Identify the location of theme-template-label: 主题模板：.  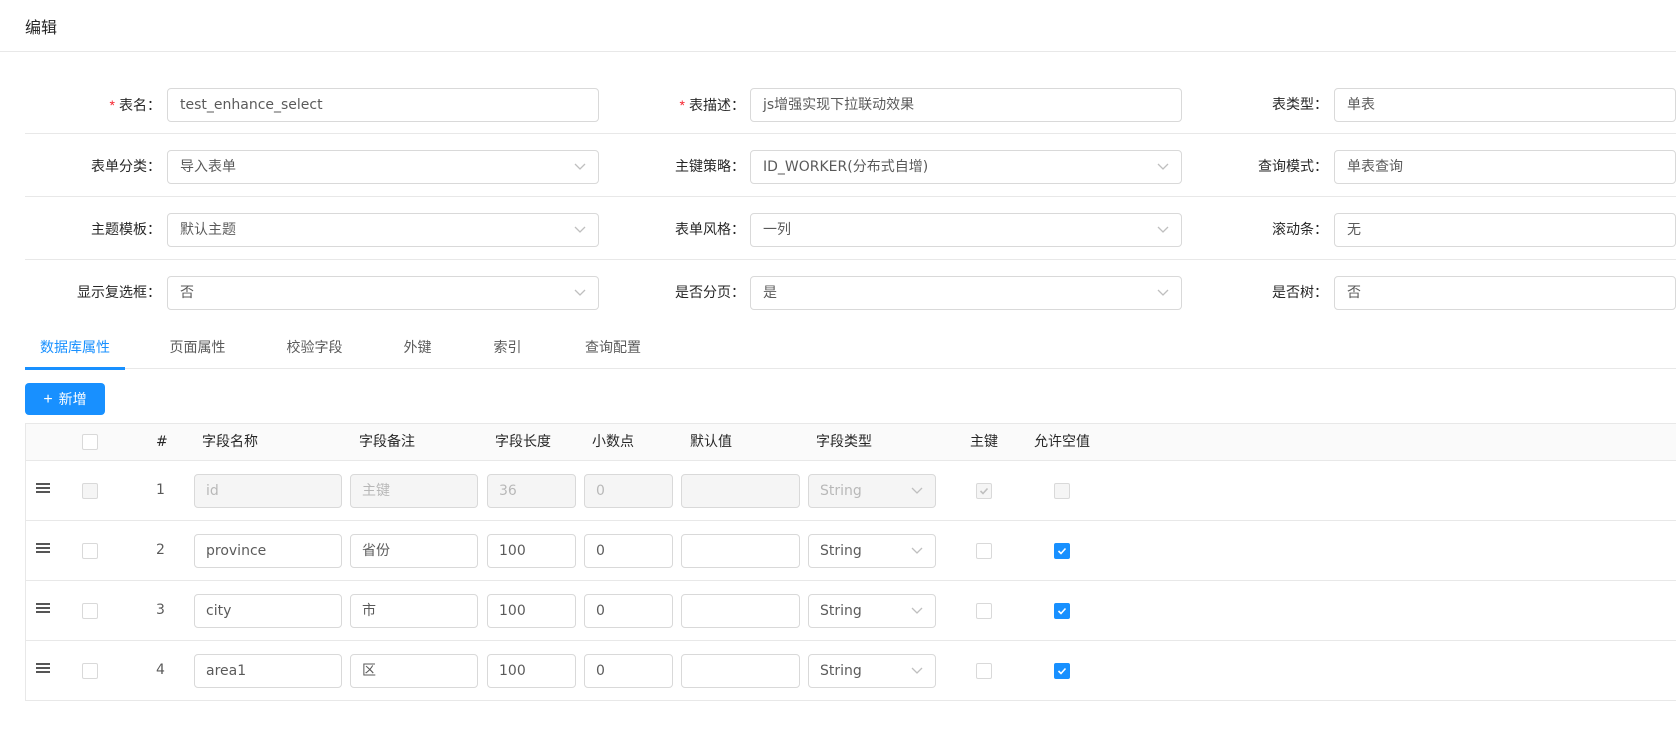
(126, 230).